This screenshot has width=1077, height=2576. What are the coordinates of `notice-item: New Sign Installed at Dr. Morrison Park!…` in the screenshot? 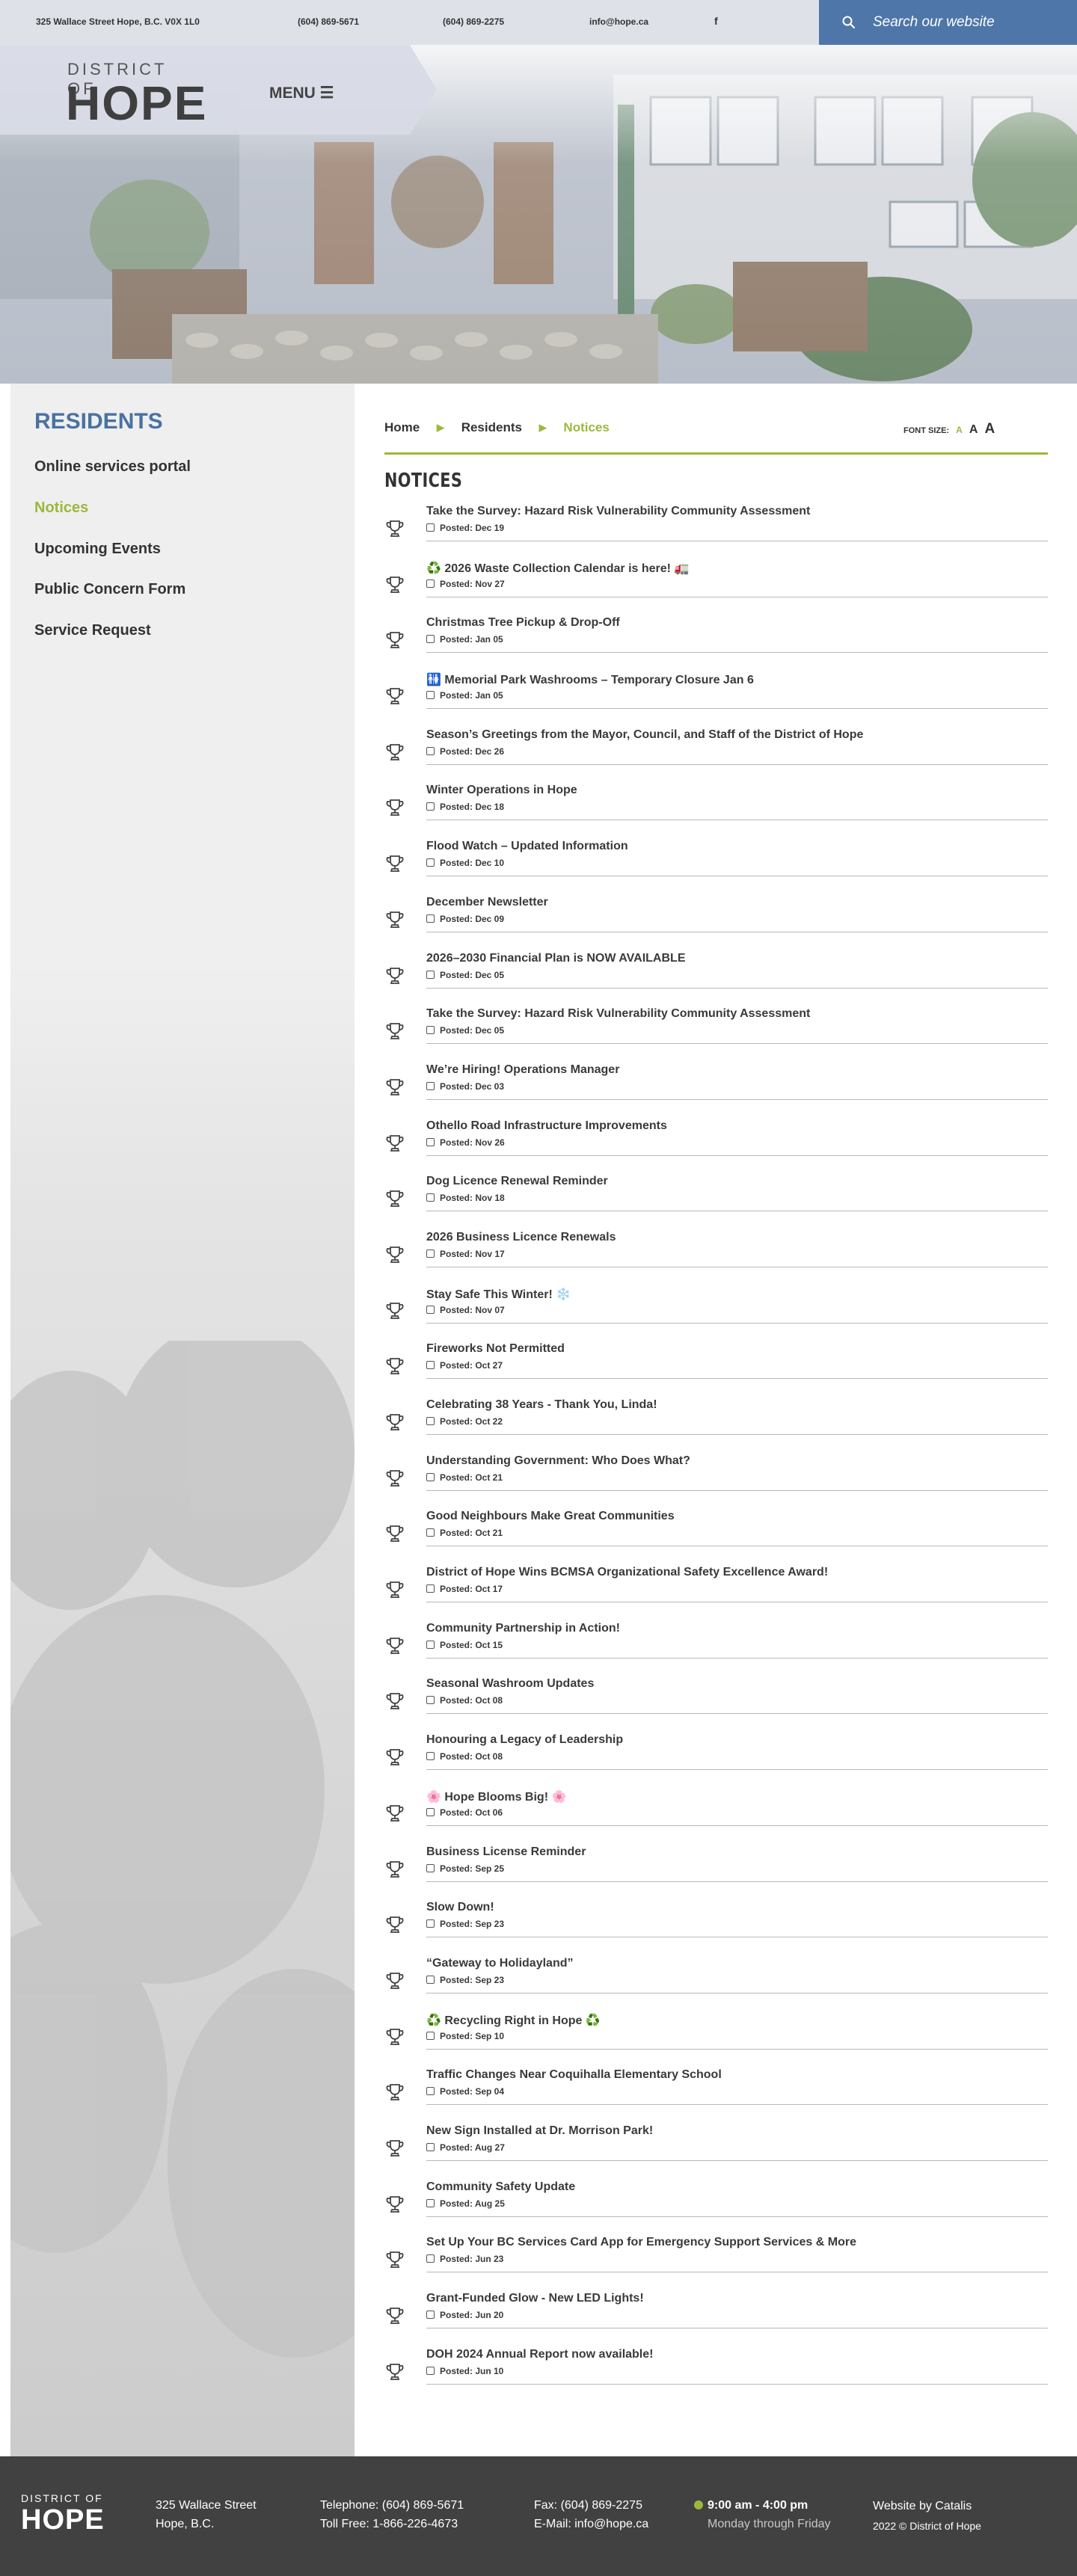 It's located at (716, 2149).